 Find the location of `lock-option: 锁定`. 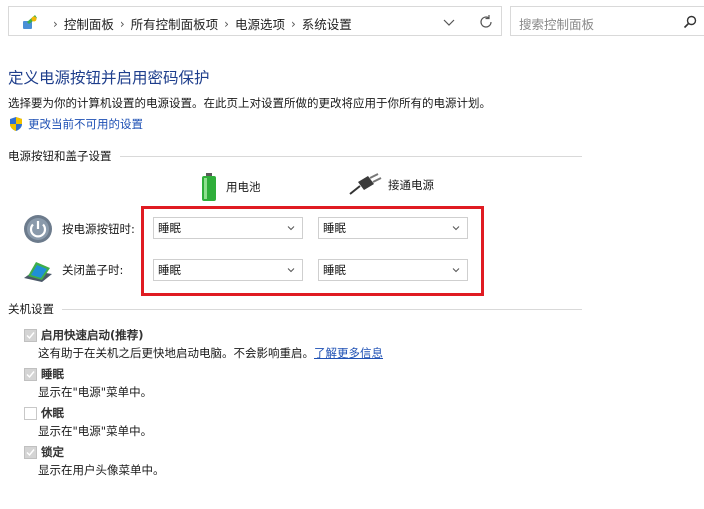

lock-option: 锁定 is located at coordinates (44, 452).